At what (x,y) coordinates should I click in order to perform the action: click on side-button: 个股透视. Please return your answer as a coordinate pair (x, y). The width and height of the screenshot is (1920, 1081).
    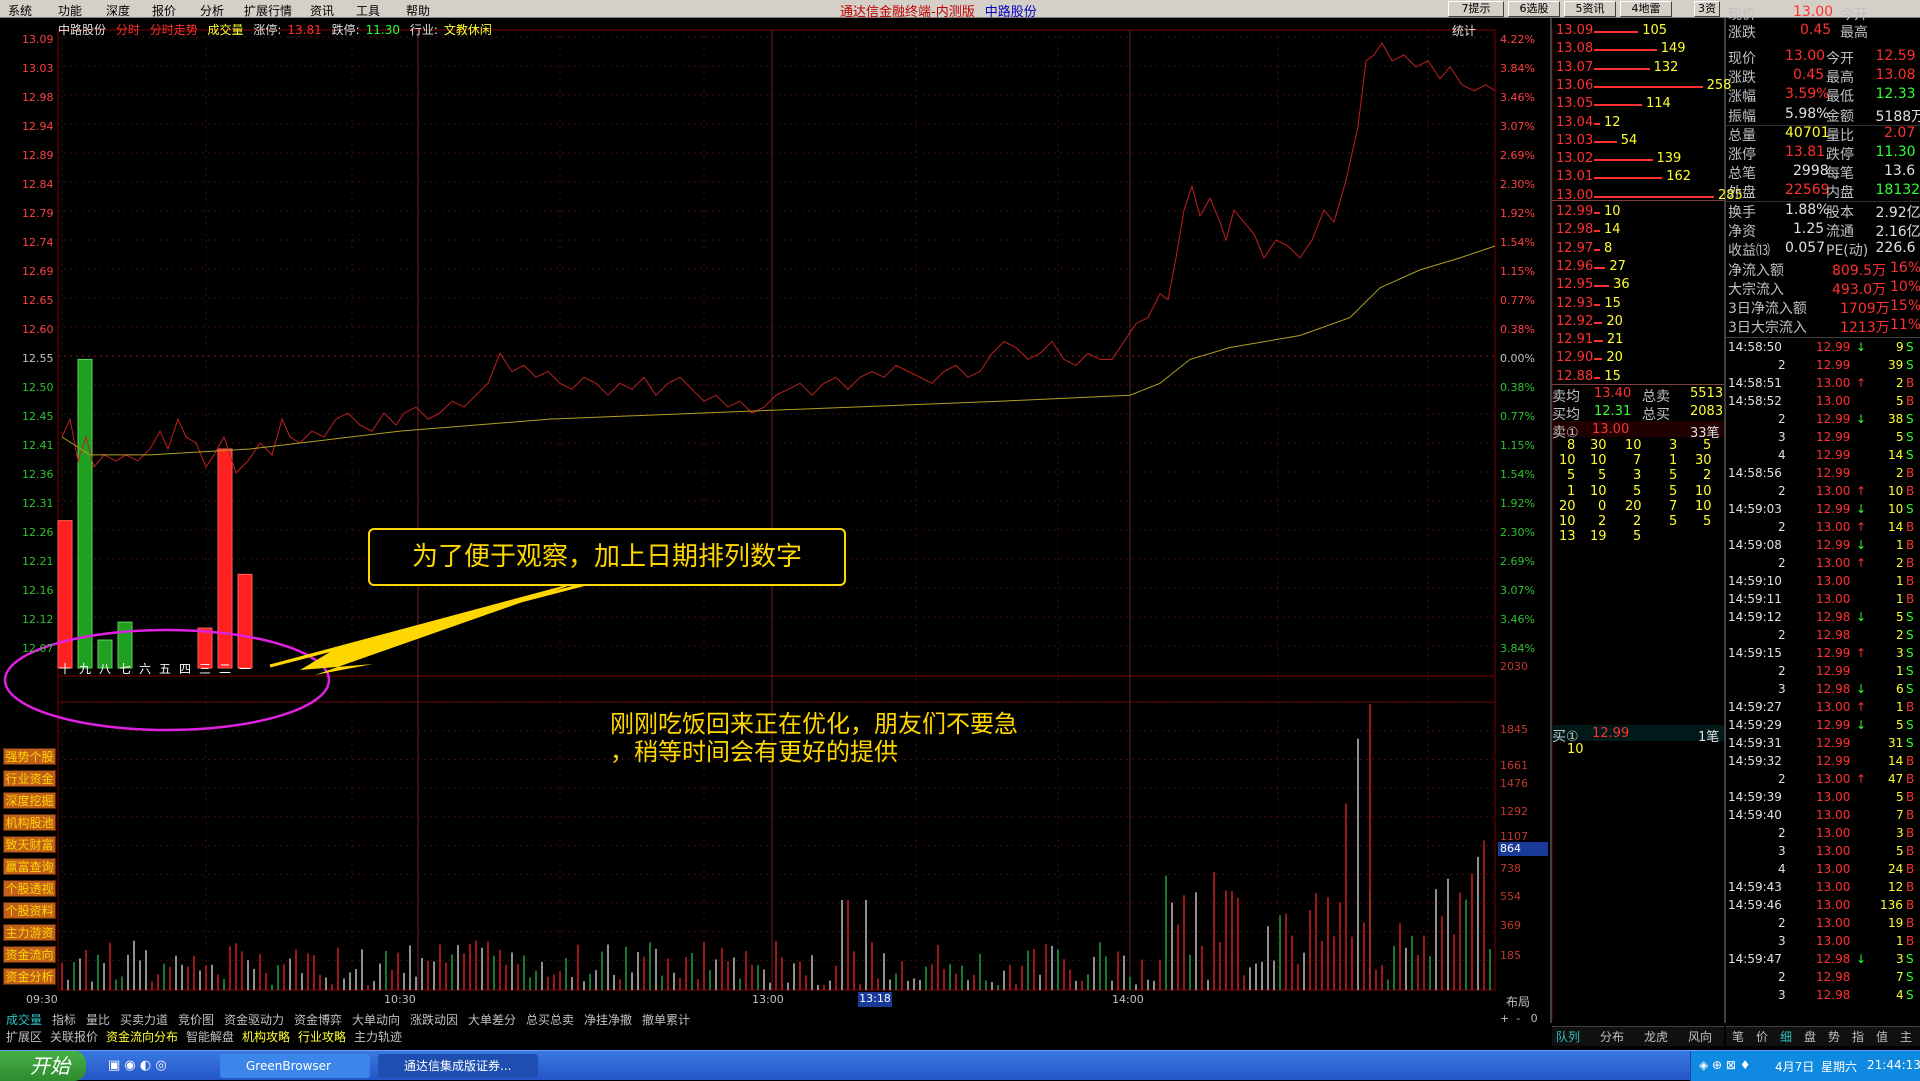
    Looking at the image, I should click on (29, 888).